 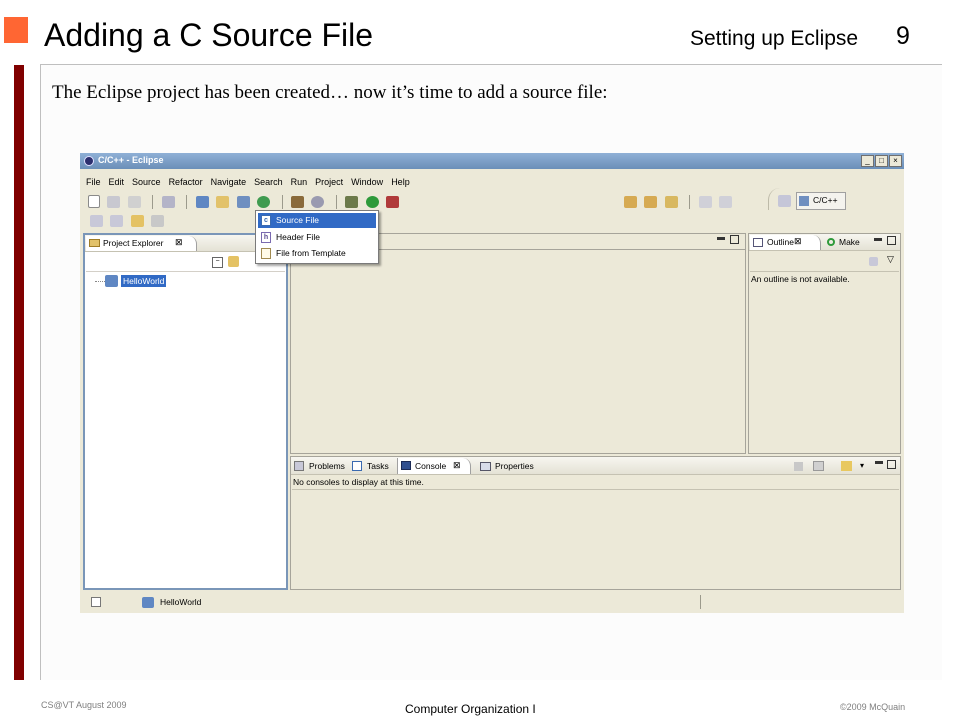 I want to click on tab-project-explorer: Project Explorer ⊠, so click(x=141, y=243).